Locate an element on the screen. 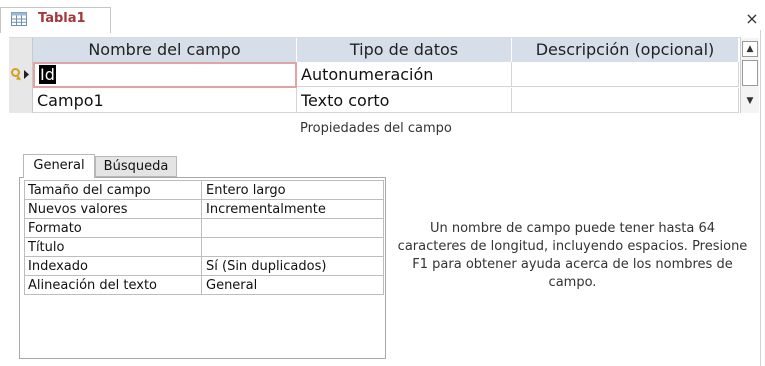 The image size is (765, 366). field-name-cell: Id is located at coordinates (165, 75).